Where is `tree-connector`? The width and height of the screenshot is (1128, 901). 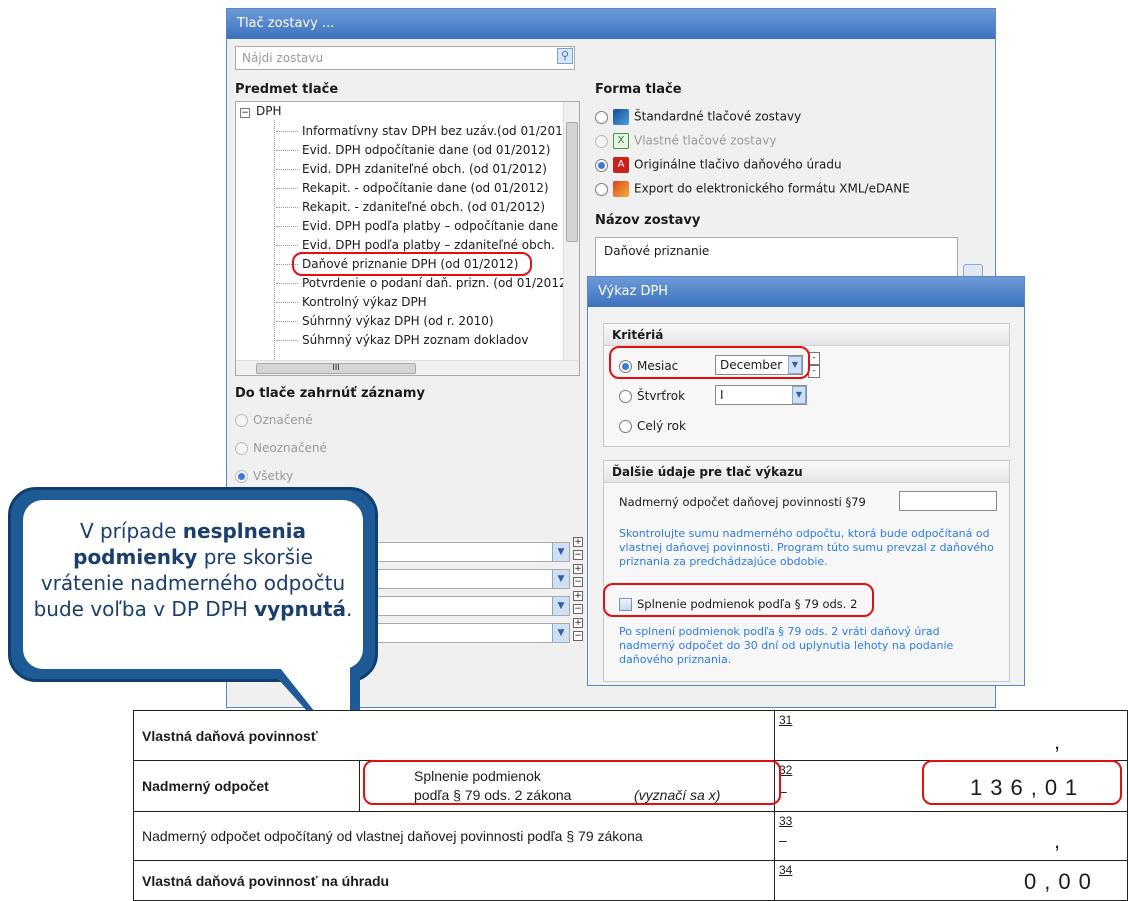 tree-connector is located at coordinates (274, 242).